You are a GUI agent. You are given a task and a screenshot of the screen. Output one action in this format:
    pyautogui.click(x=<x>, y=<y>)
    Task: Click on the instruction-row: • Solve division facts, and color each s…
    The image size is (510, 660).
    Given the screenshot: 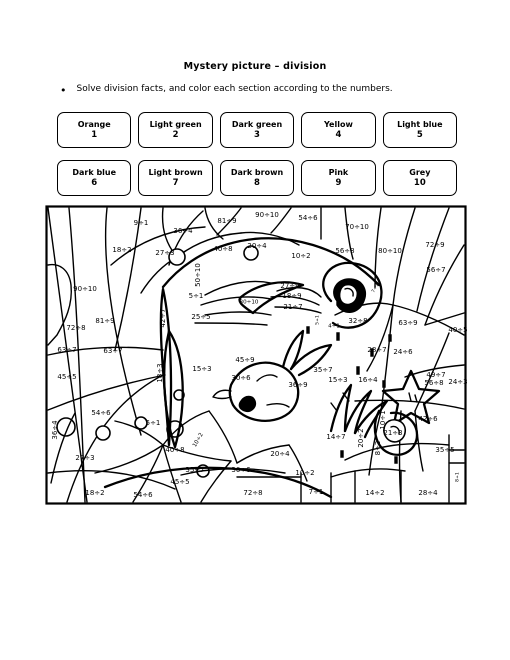 What is the action you would take?
    pyautogui.click(x=260, y=90)
    